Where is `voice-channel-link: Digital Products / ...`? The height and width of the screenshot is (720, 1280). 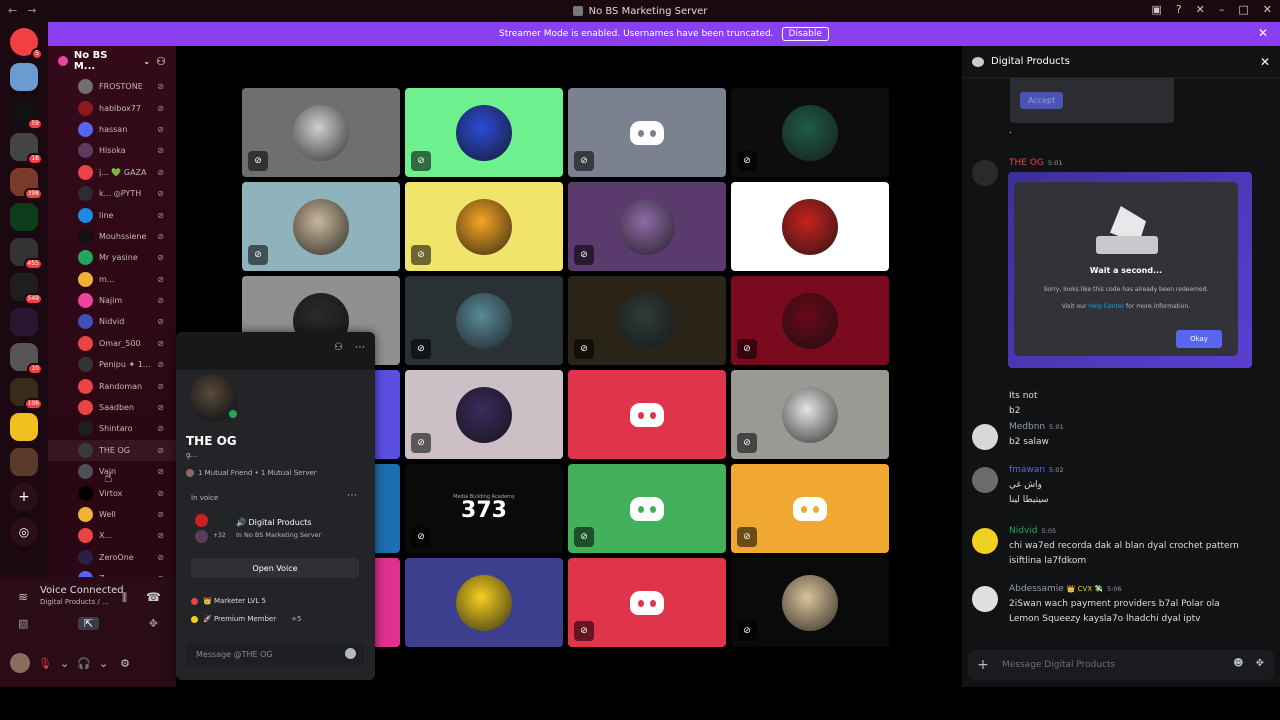
voice-channel-link: Digital Products / ... is located at coordinates (74, 602).